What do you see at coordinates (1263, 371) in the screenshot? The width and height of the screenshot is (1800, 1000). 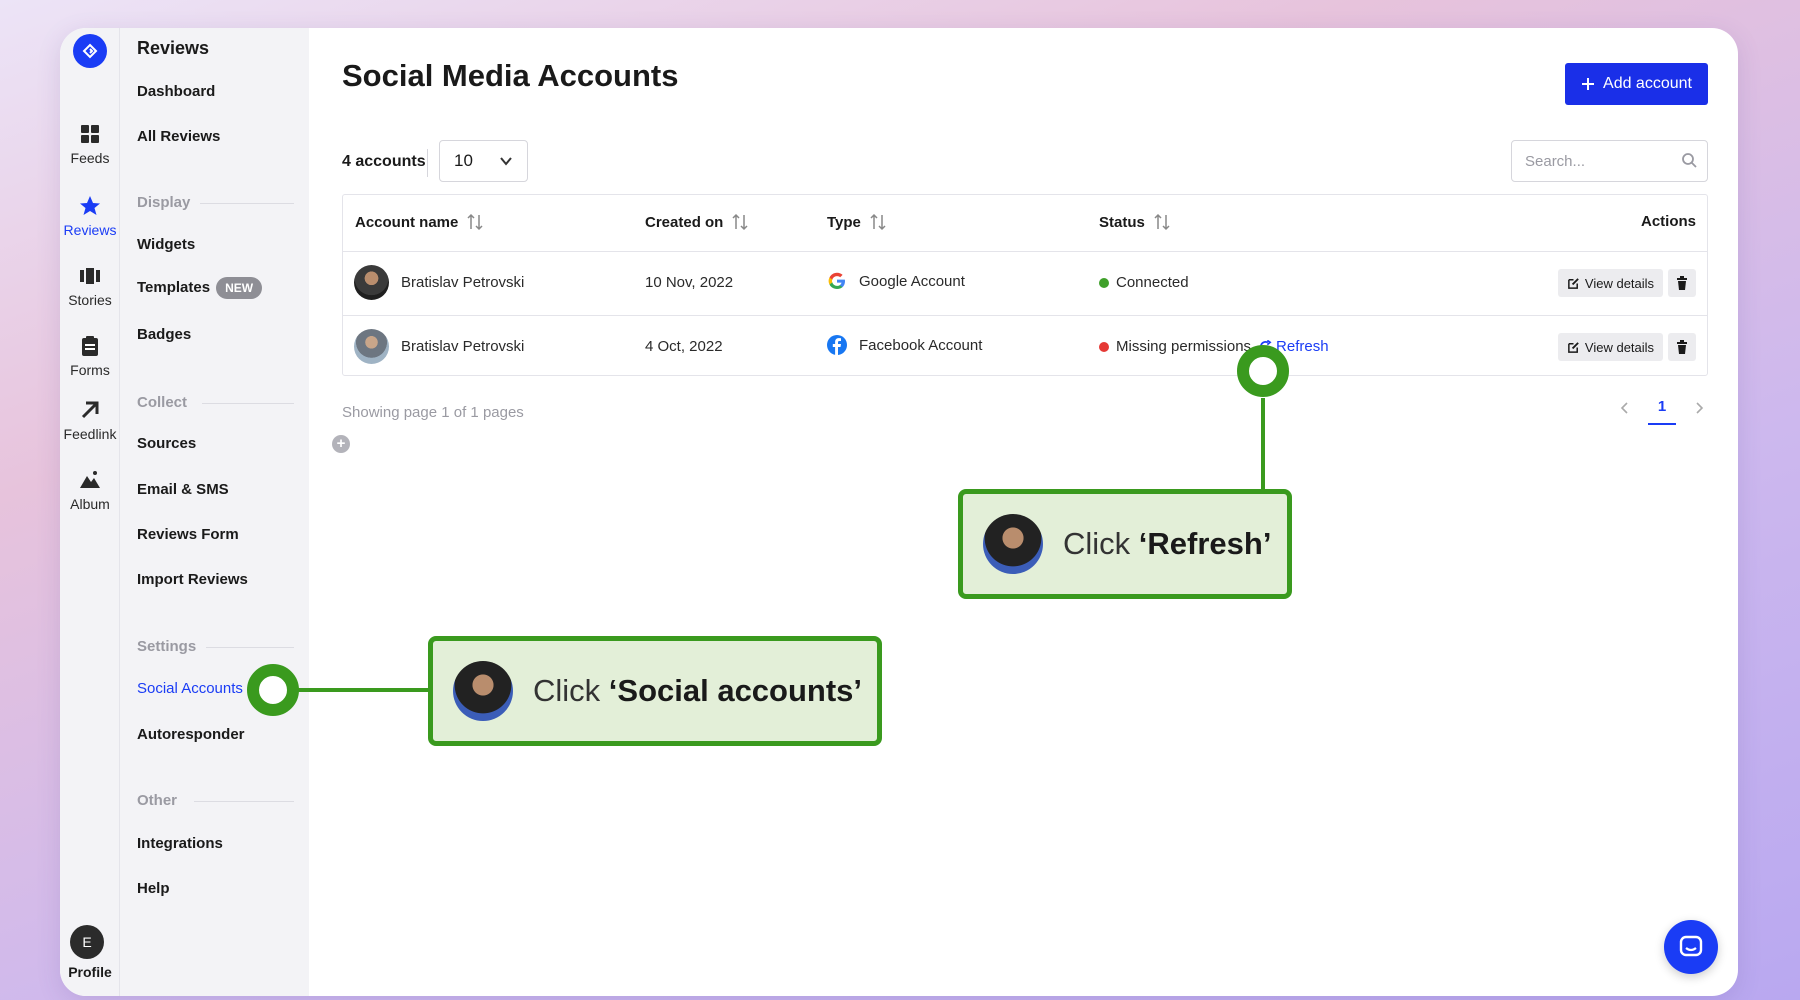 I see `callout-marker` at bounding box center [1263, 371].